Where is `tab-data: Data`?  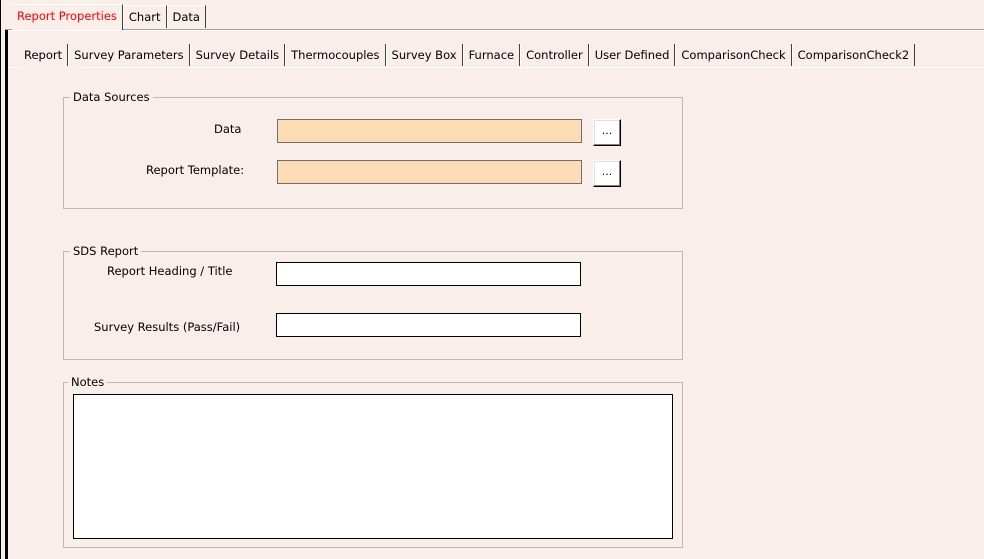
tab-data: Data is located at coordinates (186, 16).